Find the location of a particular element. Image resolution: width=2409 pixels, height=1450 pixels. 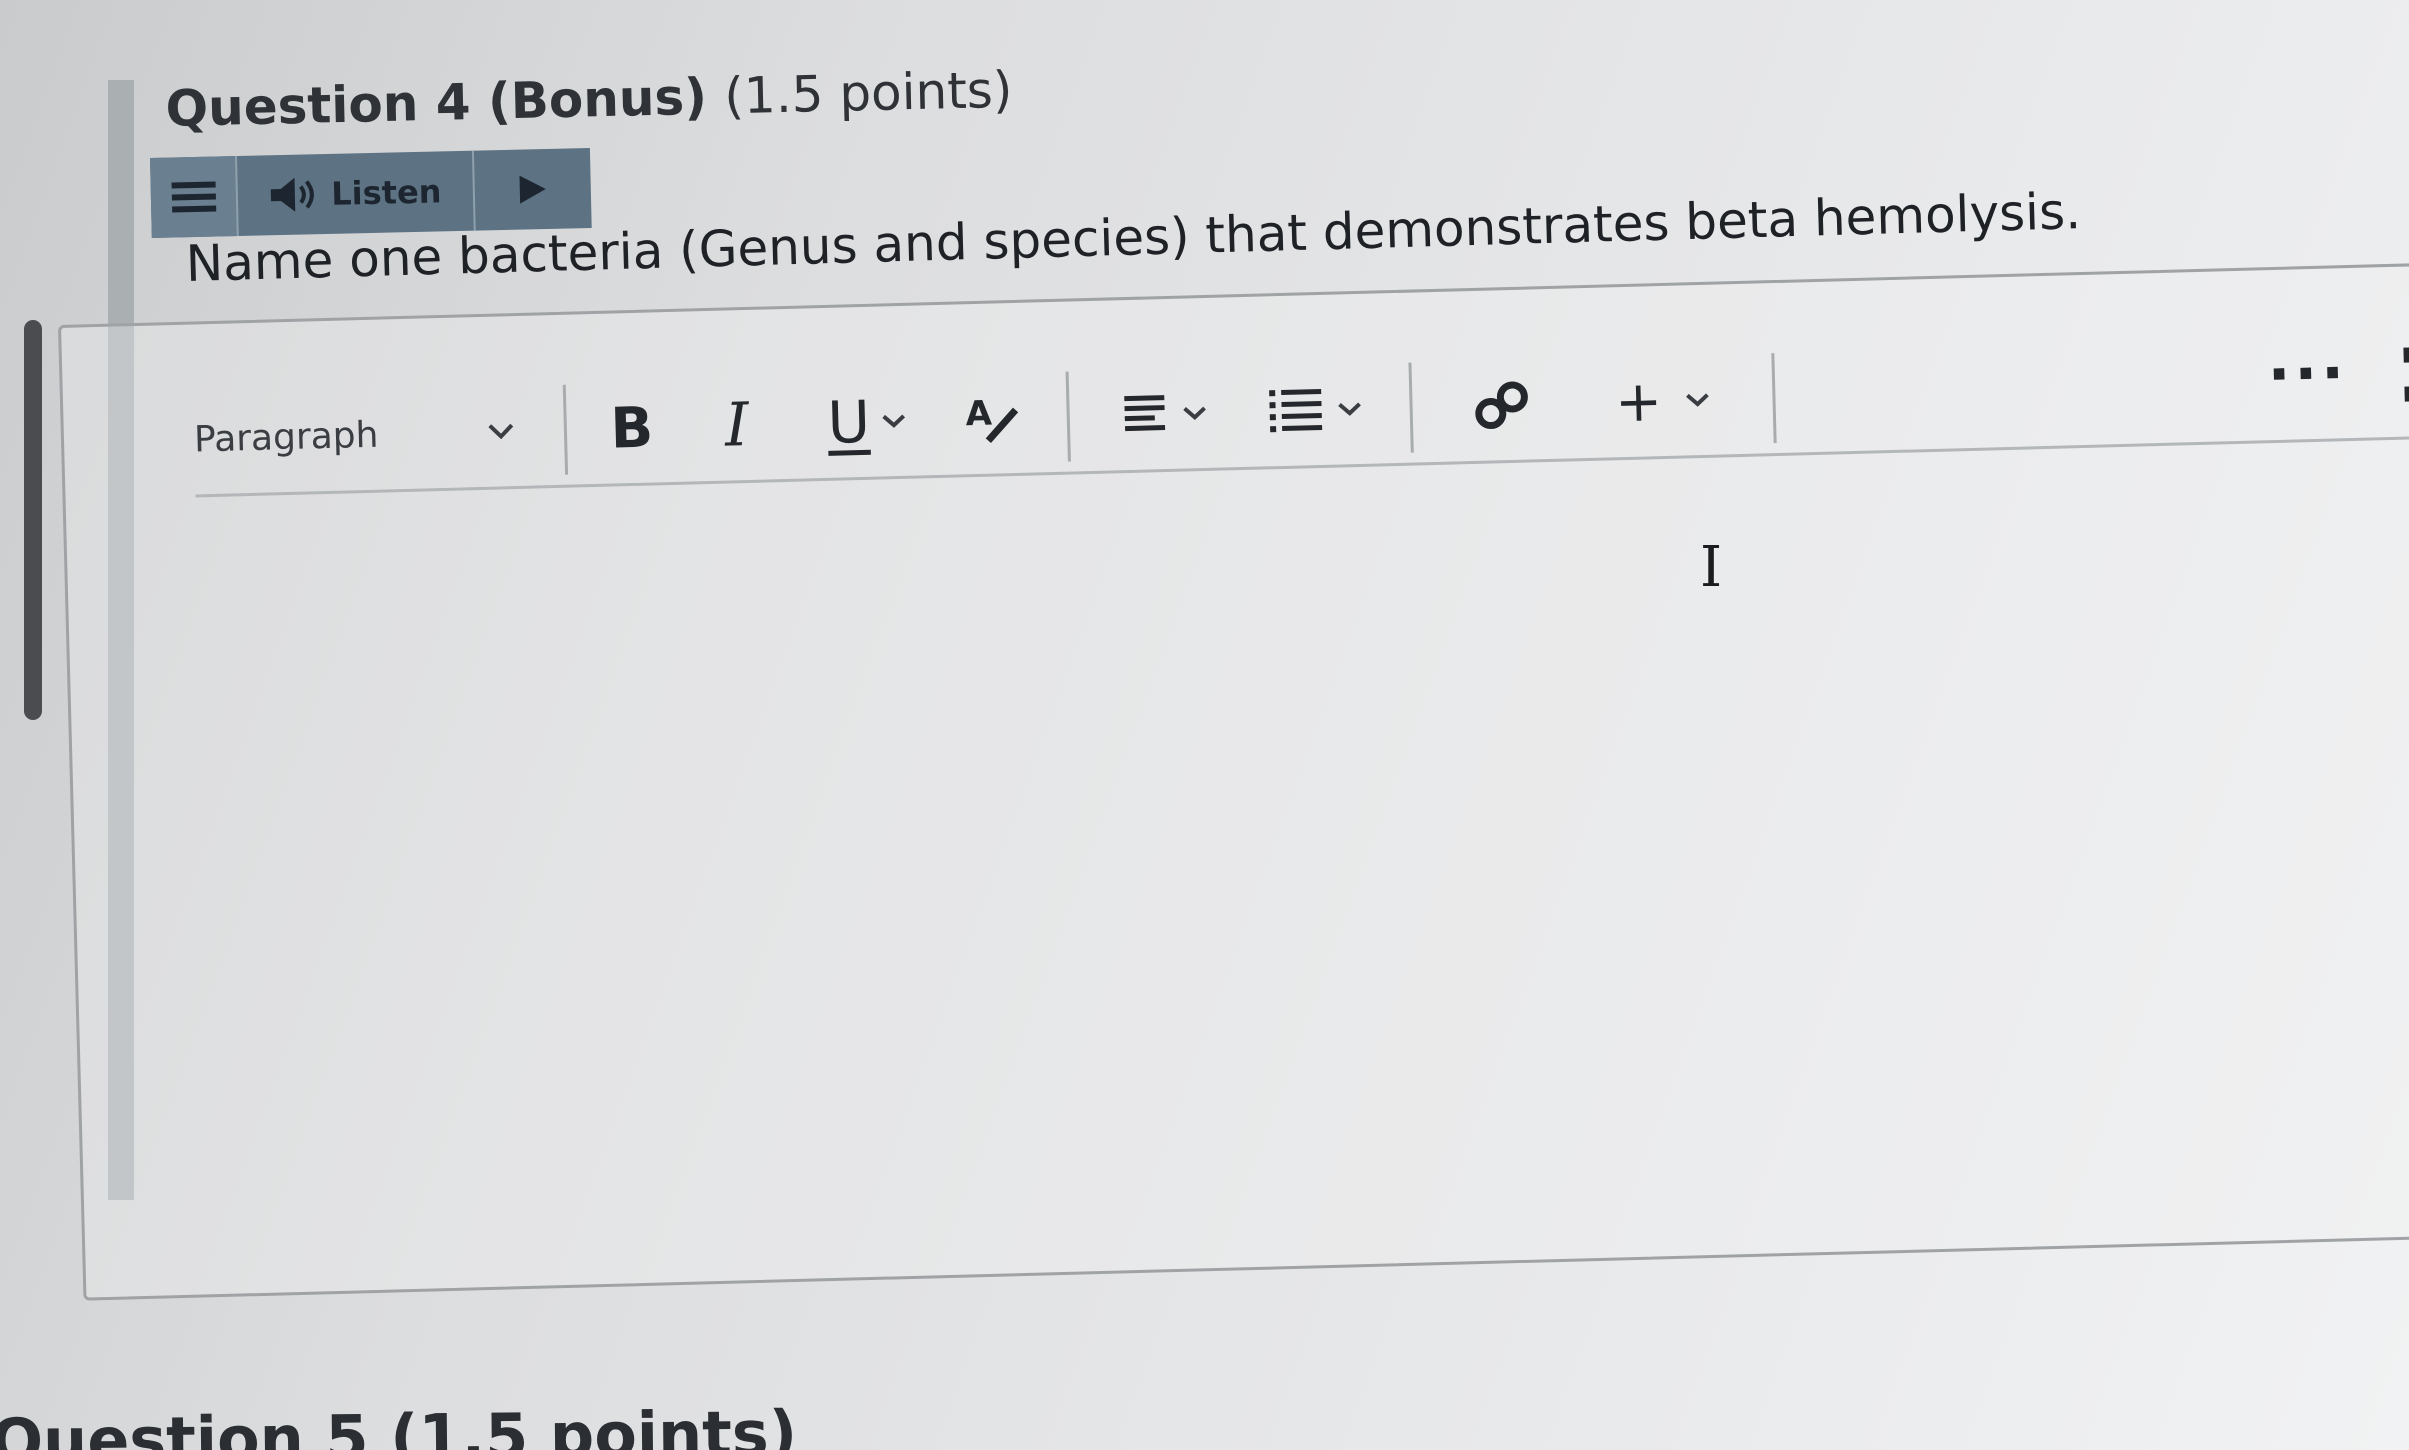

question-points: (1.5 points) is located at coordinates (868, 93).